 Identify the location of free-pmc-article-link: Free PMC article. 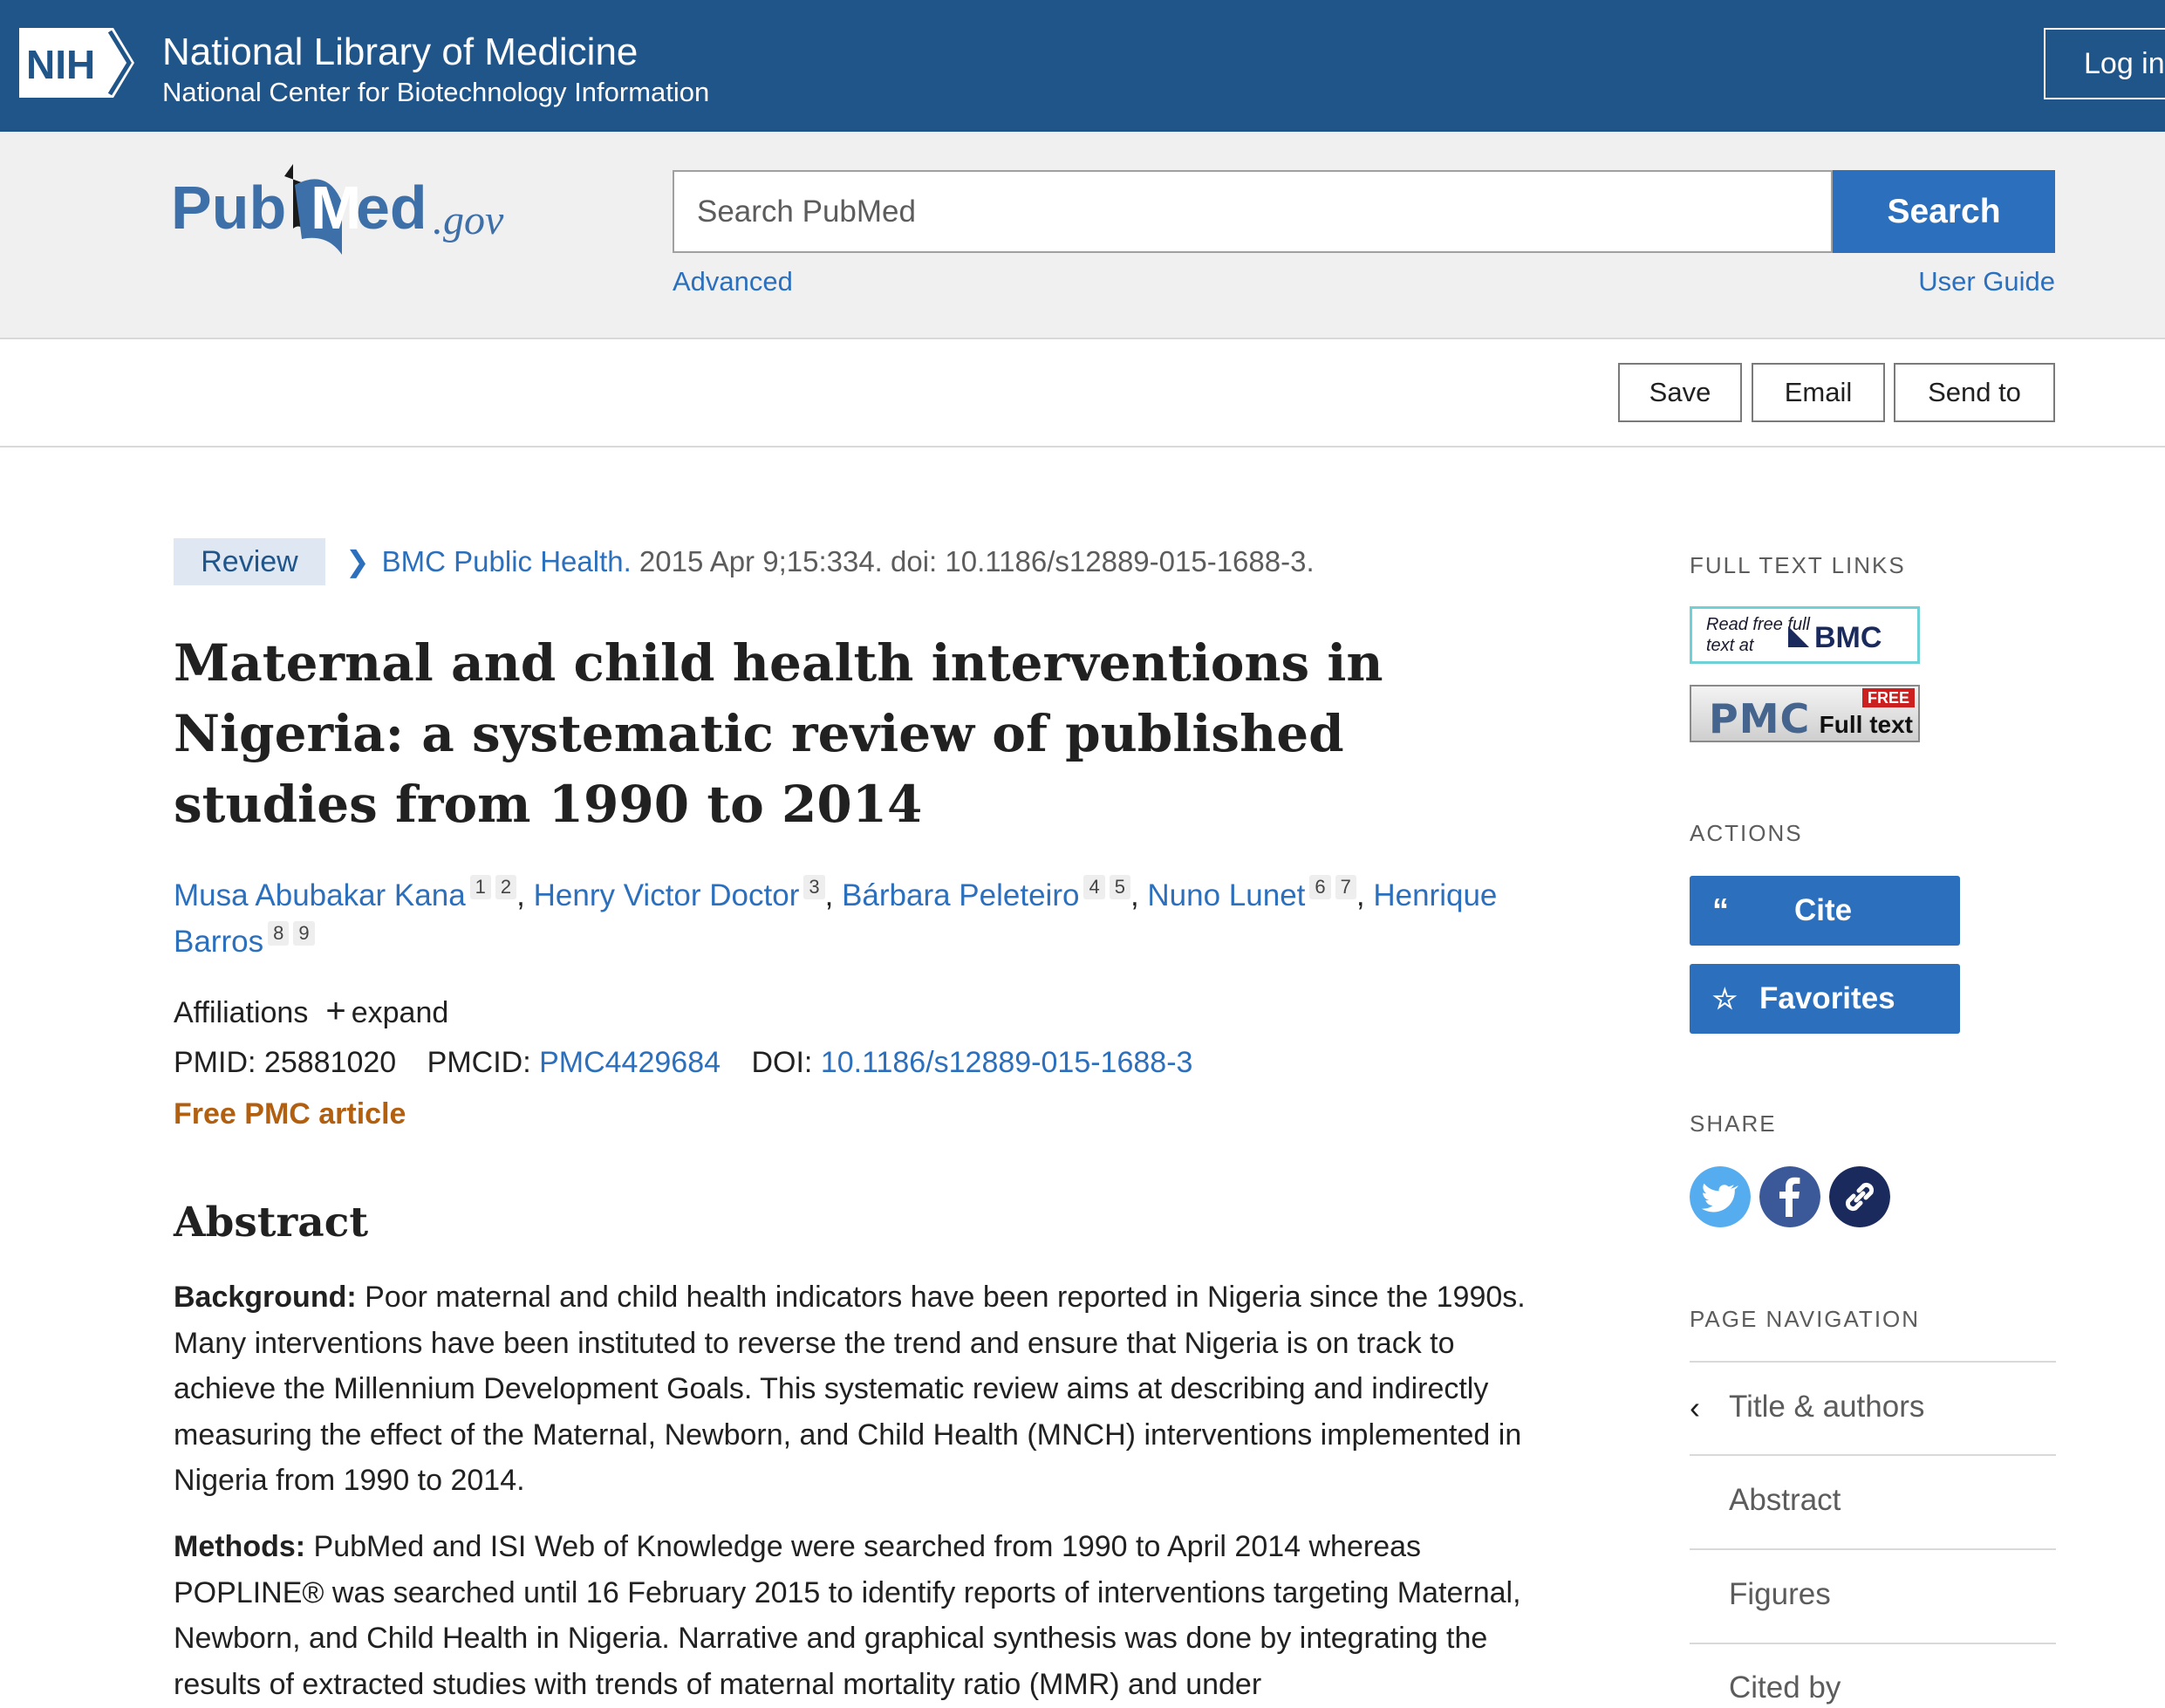
(290, 1114).